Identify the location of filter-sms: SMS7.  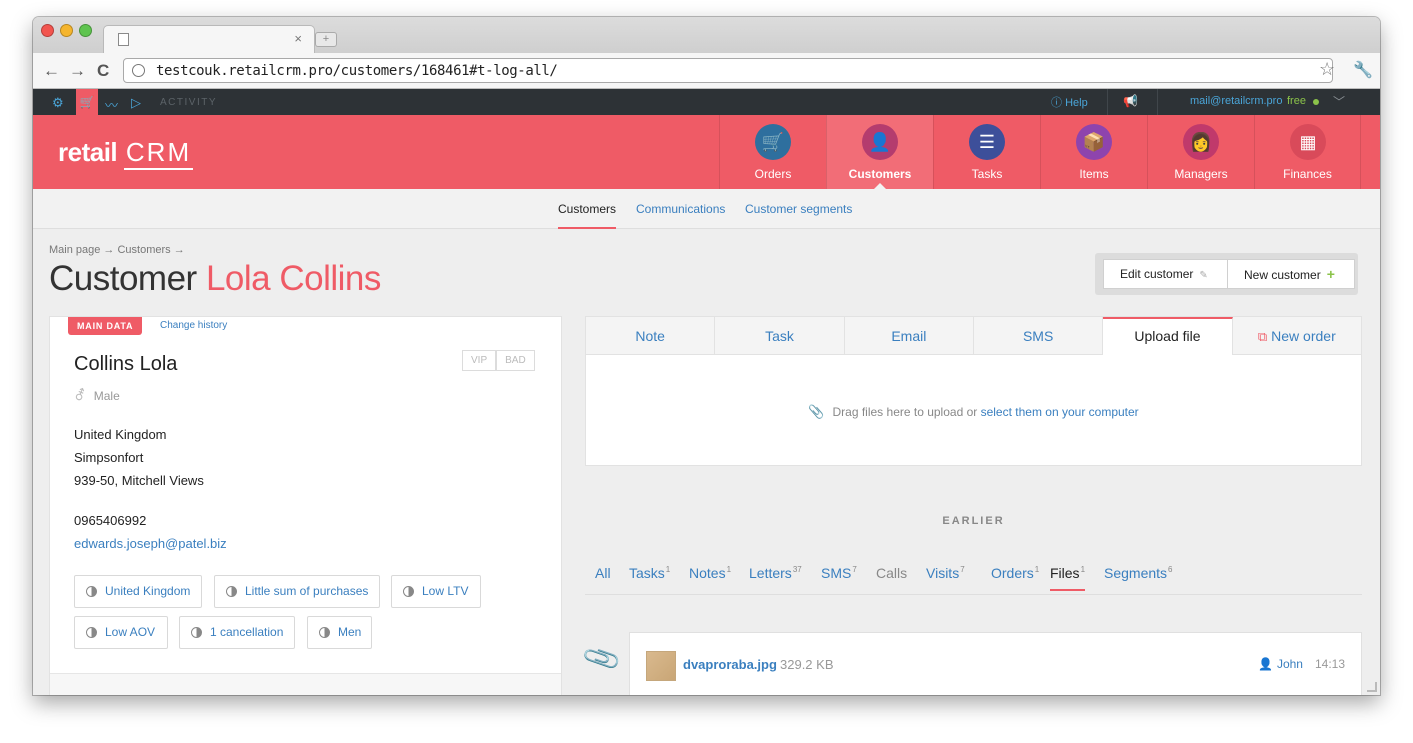
(839, 573).